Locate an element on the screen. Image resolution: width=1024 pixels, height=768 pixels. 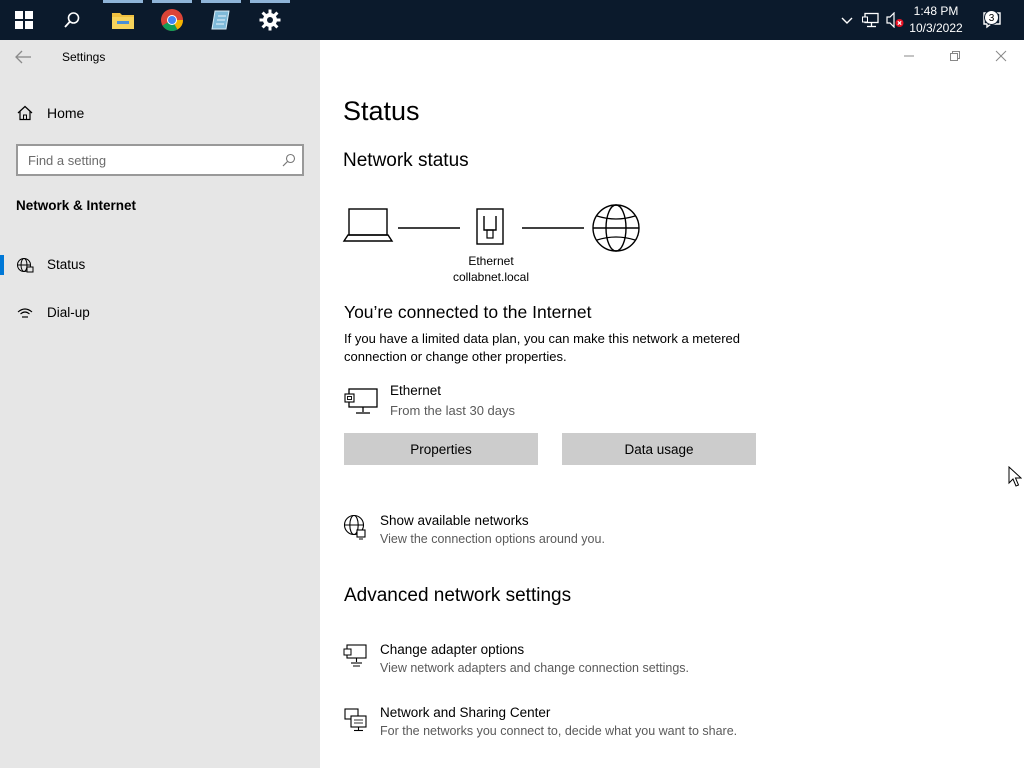
restore-icon is located at coordinates (955, 56).